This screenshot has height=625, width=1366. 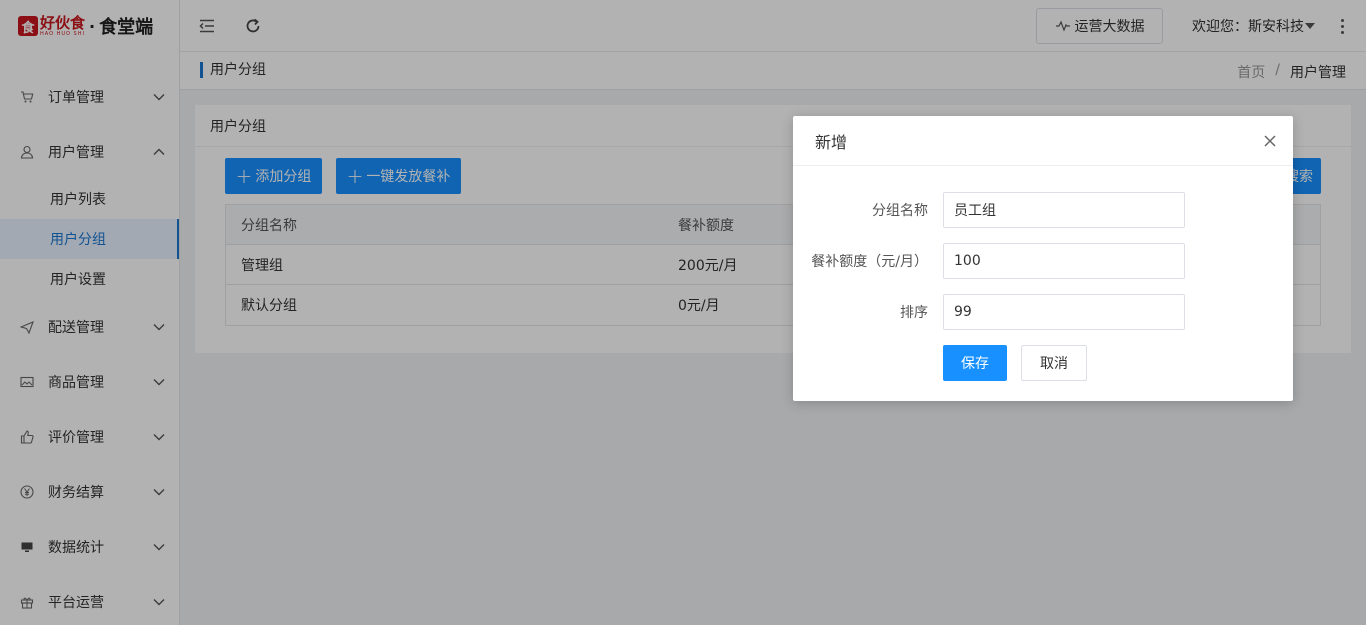 What do you see at coordinates (1270, 141) in the screenshot?
I see `close-icon` at bounding box center [1270, 141].